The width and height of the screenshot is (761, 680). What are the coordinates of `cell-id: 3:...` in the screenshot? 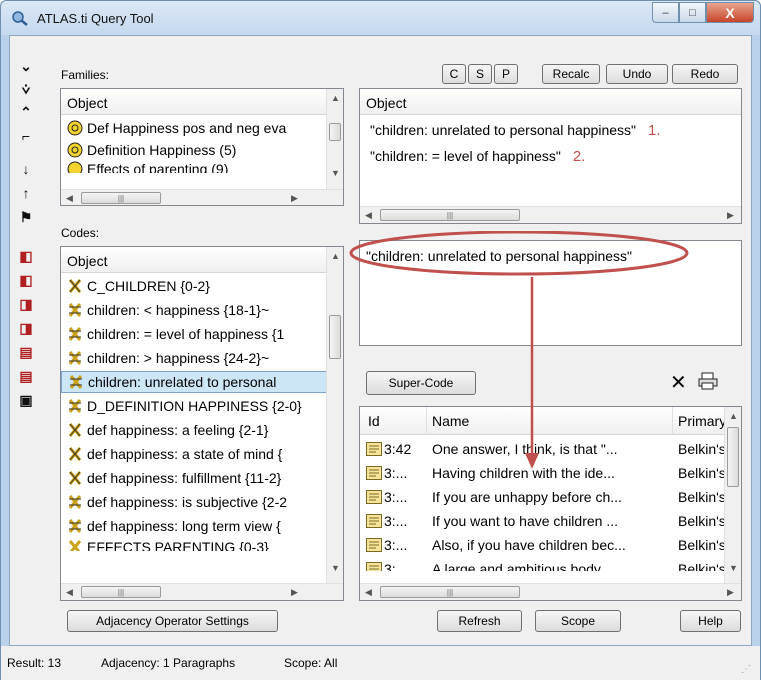 It's located at (396, 566).